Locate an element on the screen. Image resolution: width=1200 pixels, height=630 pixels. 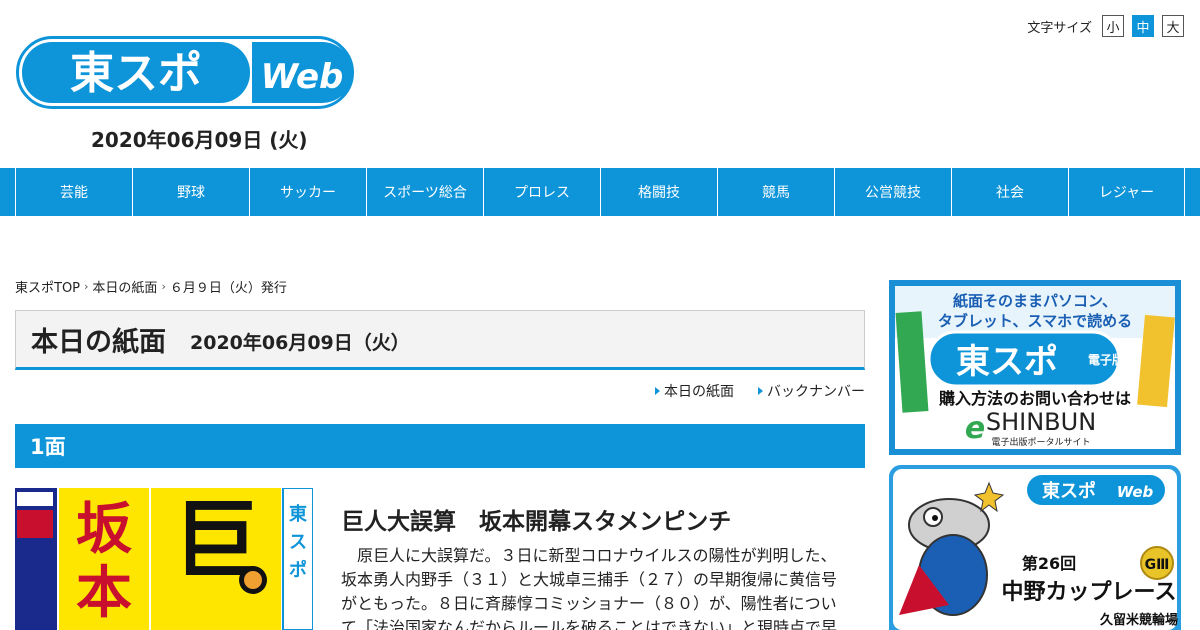
font-size-control: 文字サイズ 小 中 大 is located at coordinates (1105, 26).